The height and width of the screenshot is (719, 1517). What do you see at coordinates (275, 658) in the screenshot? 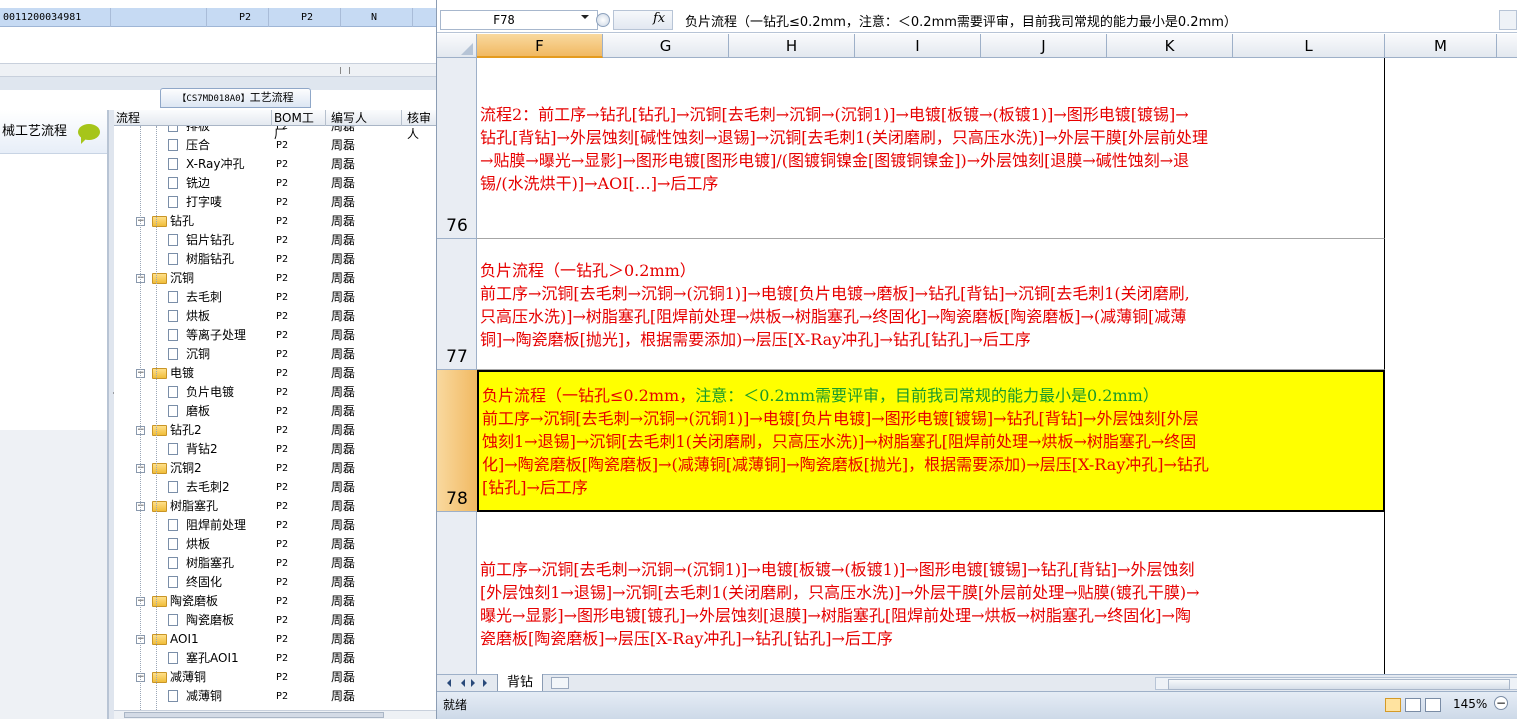
I see `tree-node-row: 塞孔AOI1 P2 周磊` at bounding box center [275, 658].